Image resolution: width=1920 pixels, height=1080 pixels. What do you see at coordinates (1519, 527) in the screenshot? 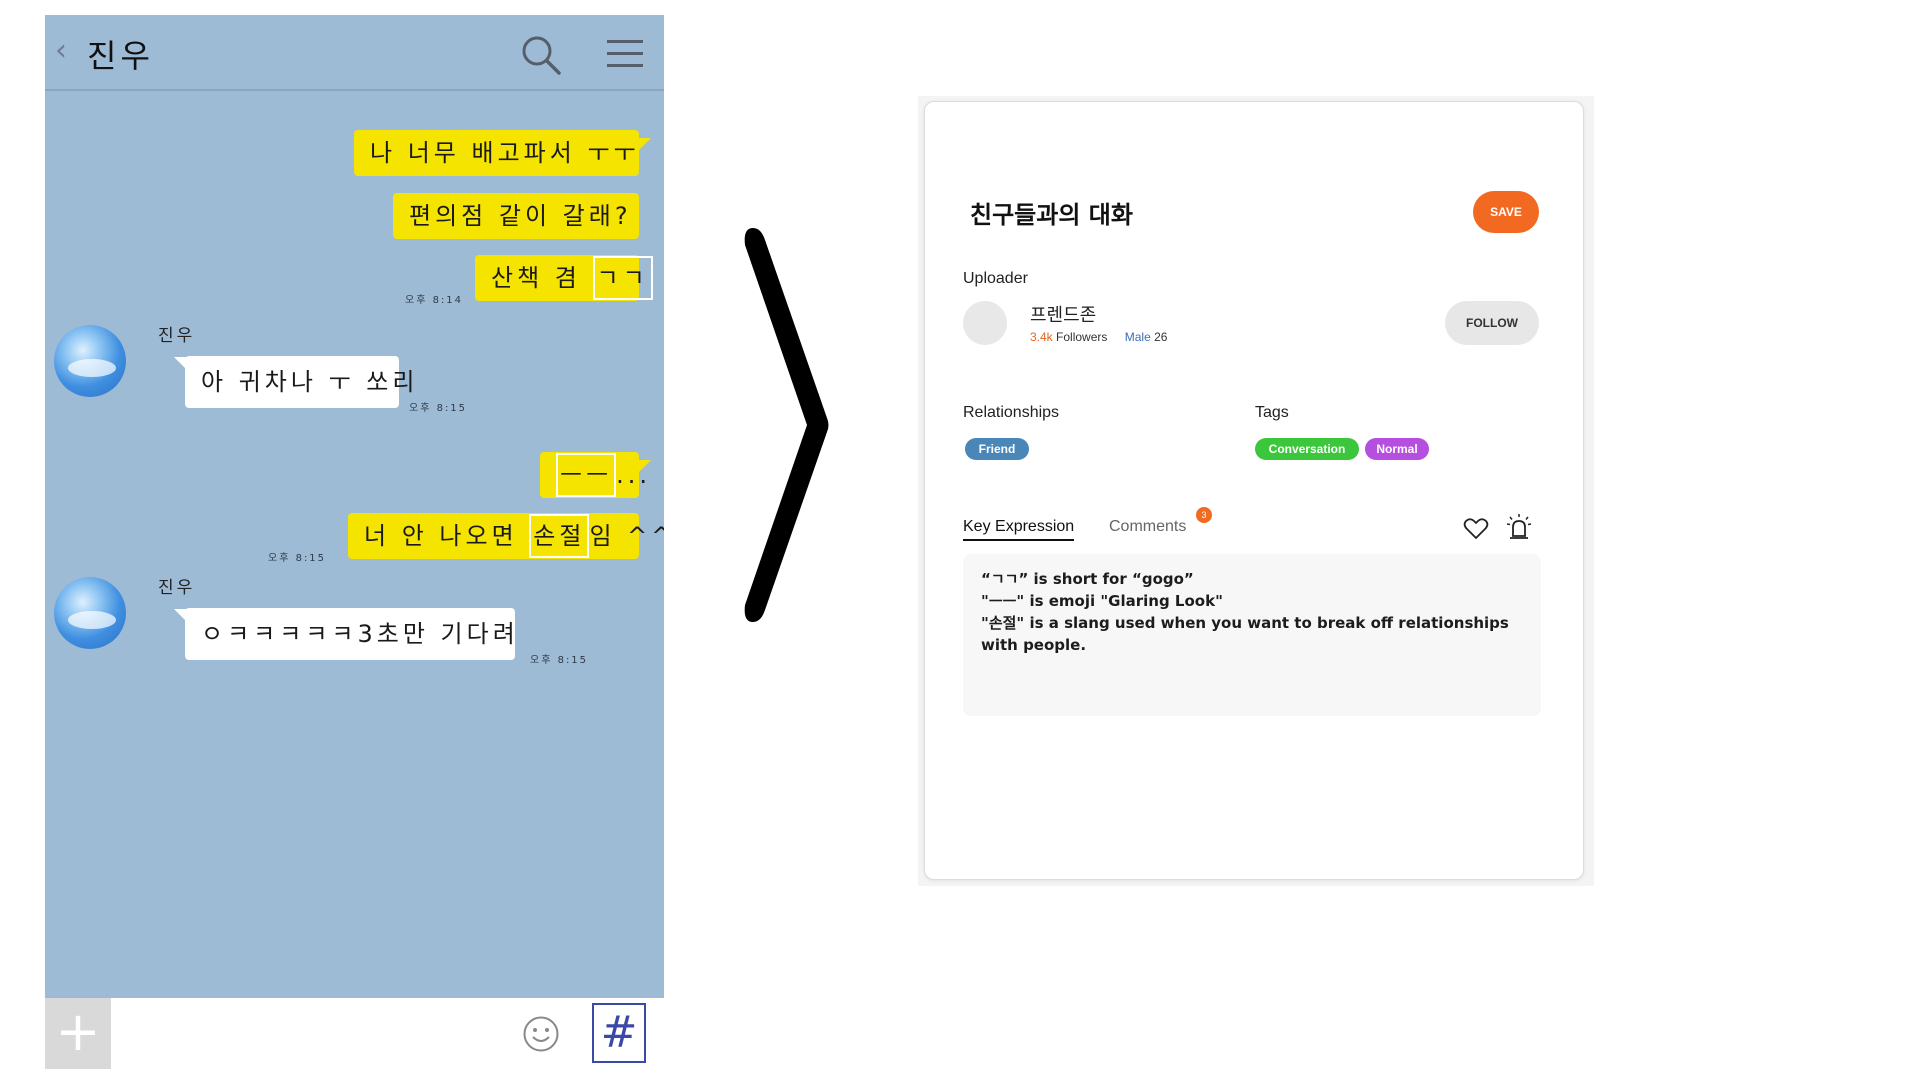
I see `alarm-icon` at bounding box center [1519, 527].